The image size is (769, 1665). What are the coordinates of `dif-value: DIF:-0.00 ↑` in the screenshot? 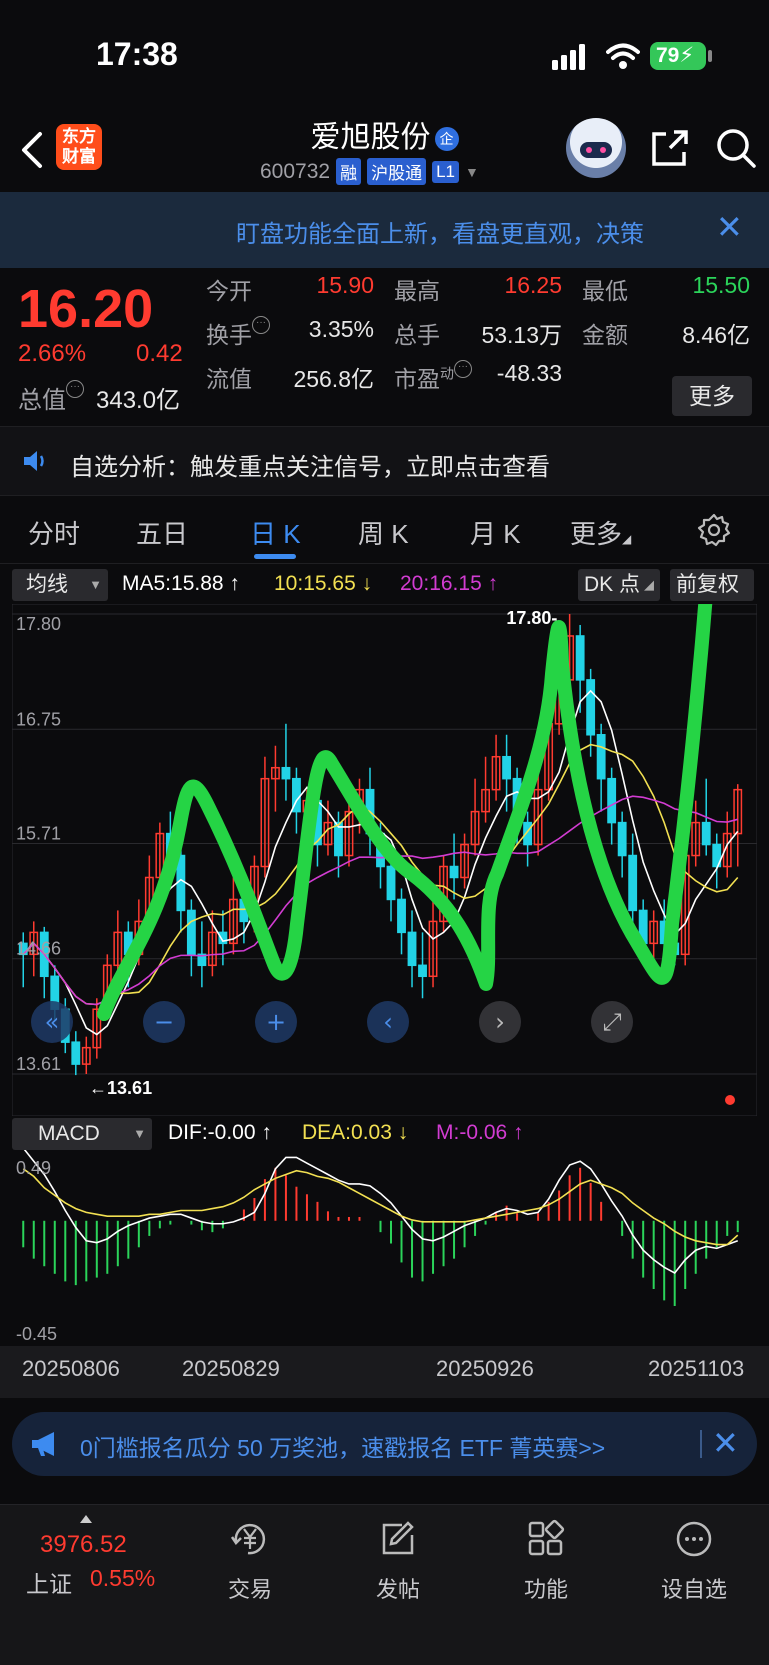 It's located at (220, 1132).